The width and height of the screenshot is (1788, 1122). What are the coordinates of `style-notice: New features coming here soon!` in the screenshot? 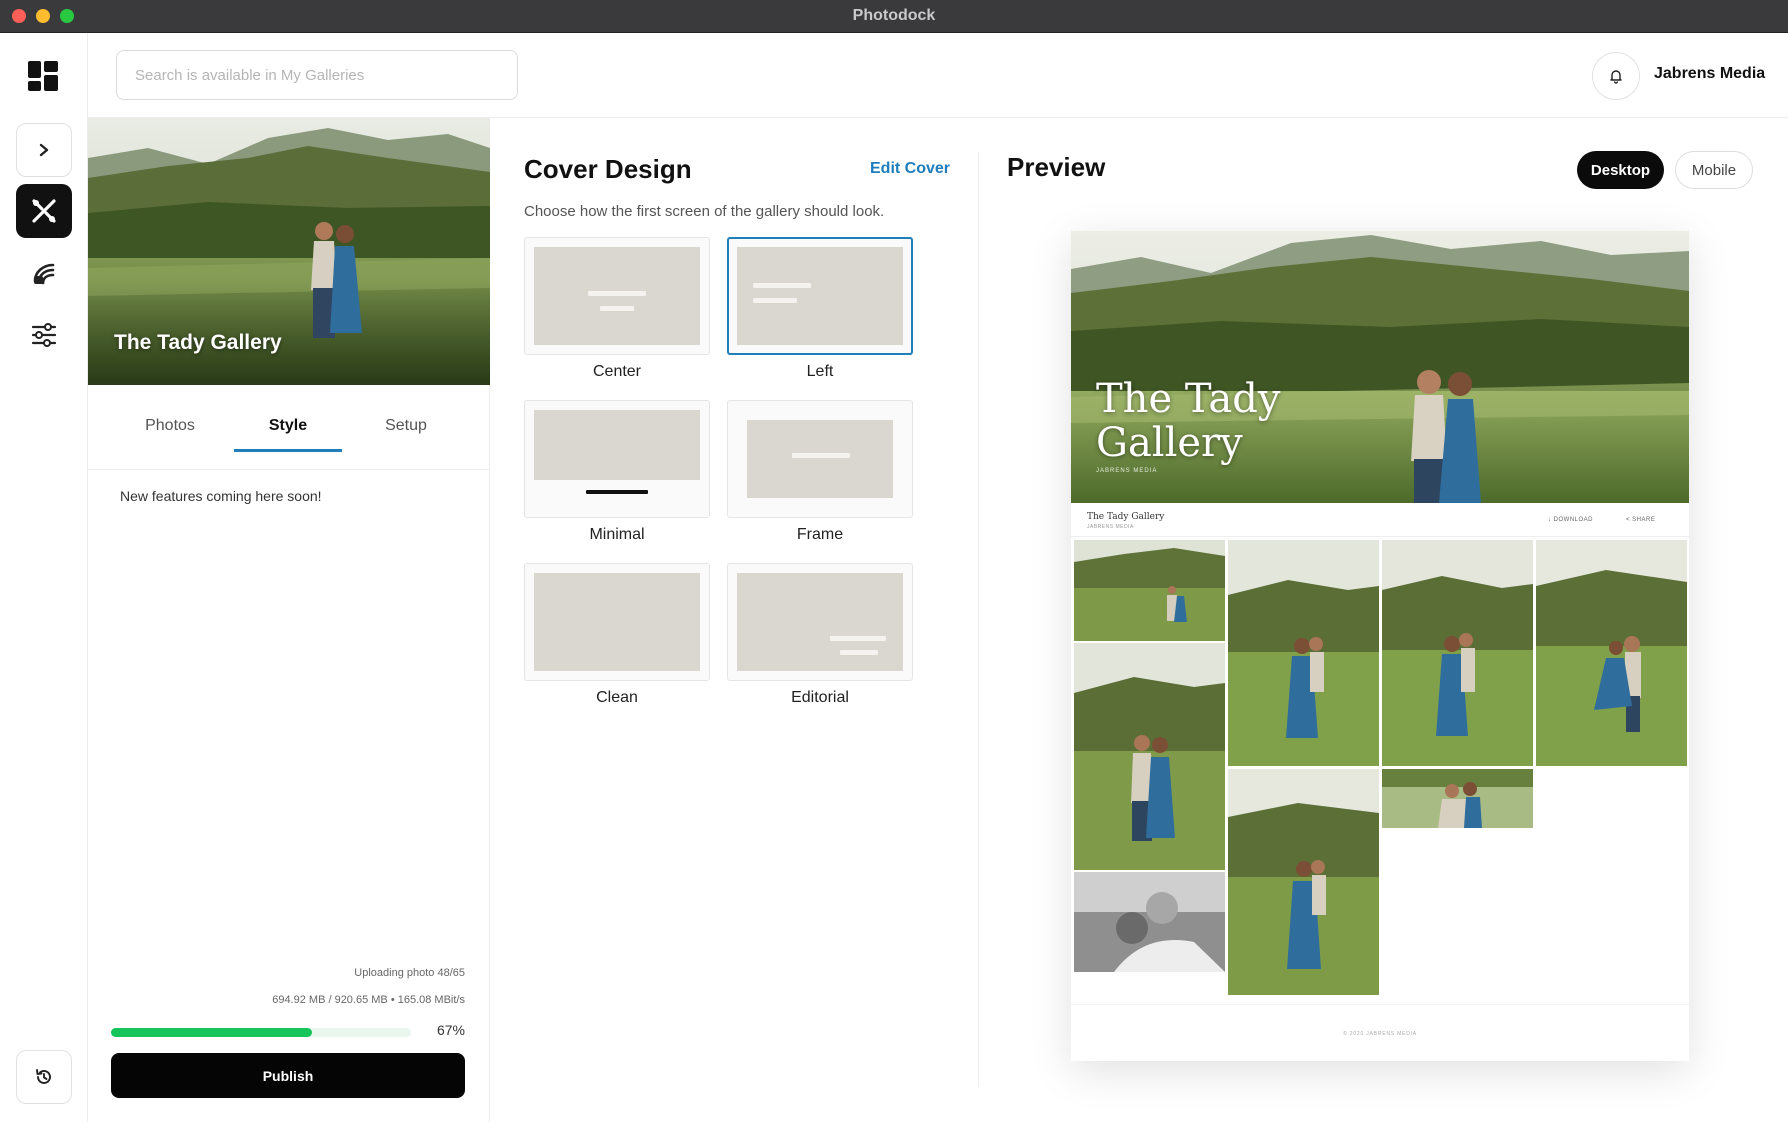 It's located at (221, 496).